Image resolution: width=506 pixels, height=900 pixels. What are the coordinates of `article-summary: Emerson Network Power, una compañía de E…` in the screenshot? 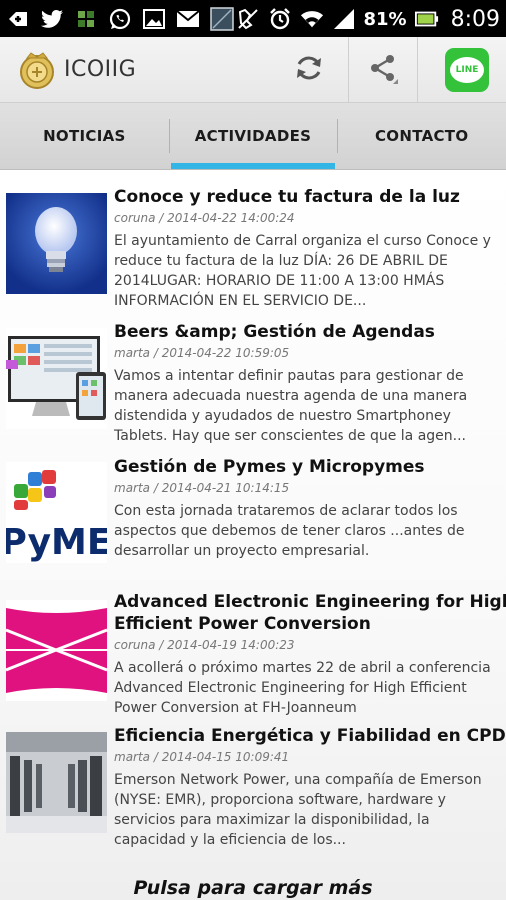 It's located at (298, 810).